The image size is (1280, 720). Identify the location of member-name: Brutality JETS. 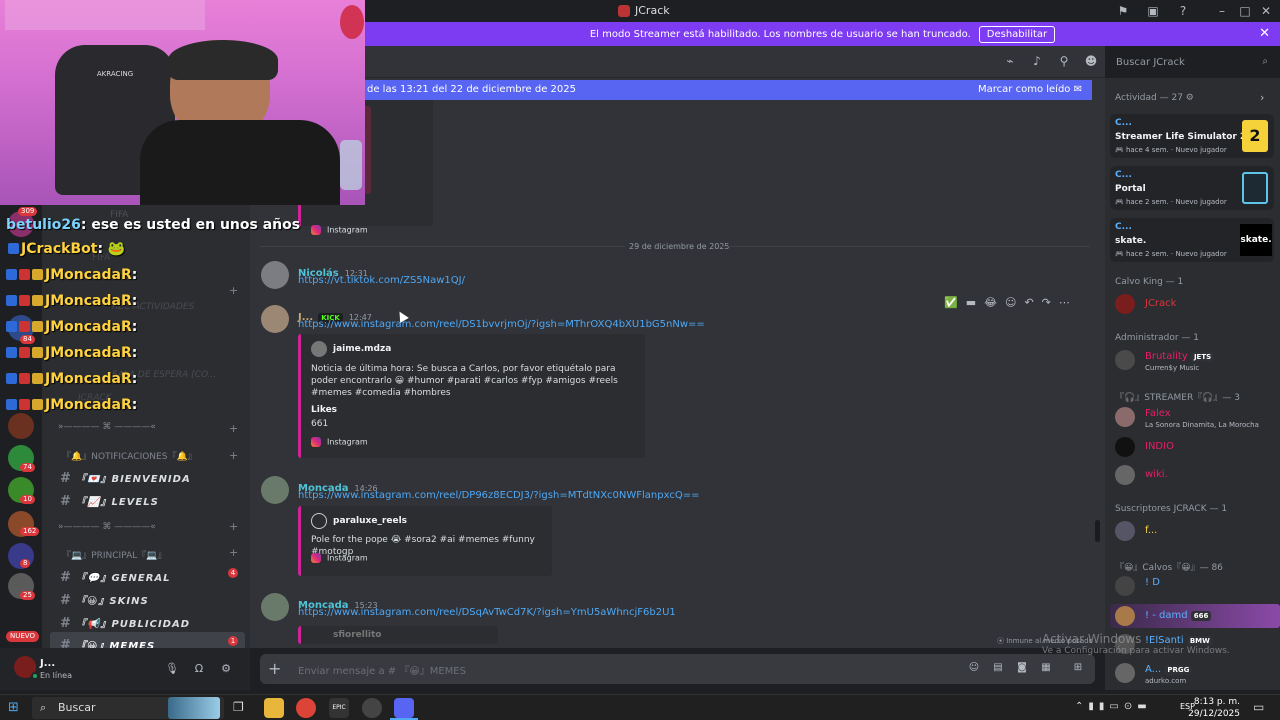
(1180, 356).